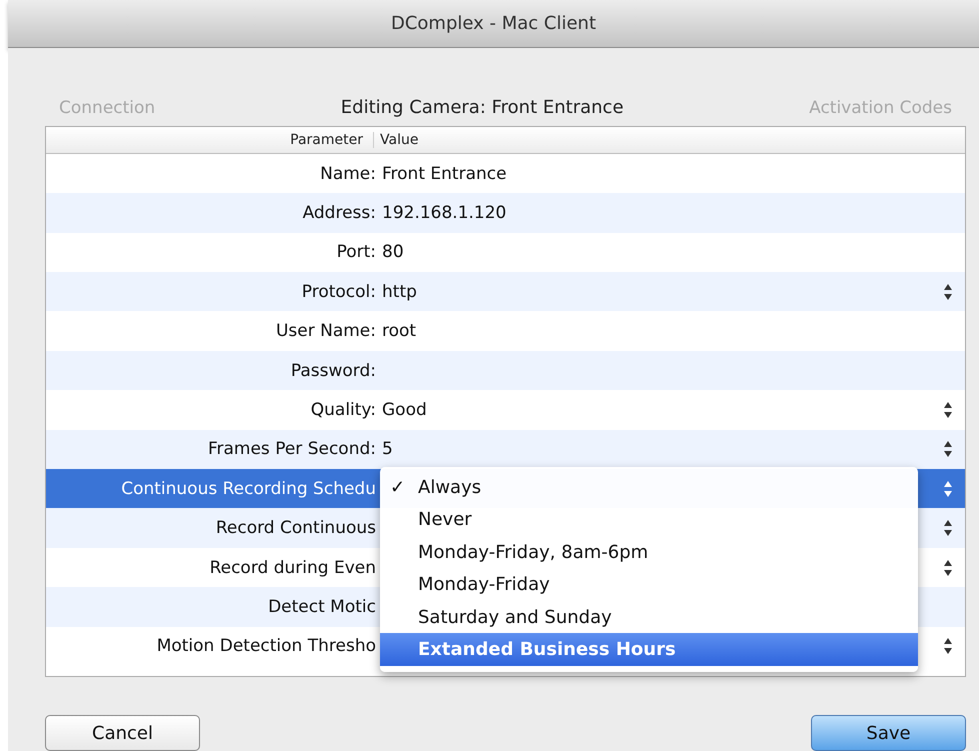 This screenshot has height=751, width=979. Describe the element at coordinates (399, 331) in the screenshot. I see `value-cell: root` at that location.